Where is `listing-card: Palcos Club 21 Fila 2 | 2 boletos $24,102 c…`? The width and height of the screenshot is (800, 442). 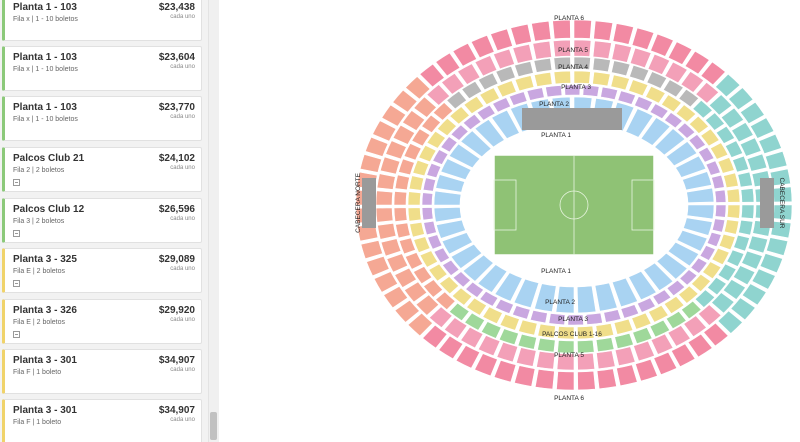
listing-card: Palcos Club 21 Fila 2 | 2 boletos $24,102 c… is located at coordinates (102, 169).